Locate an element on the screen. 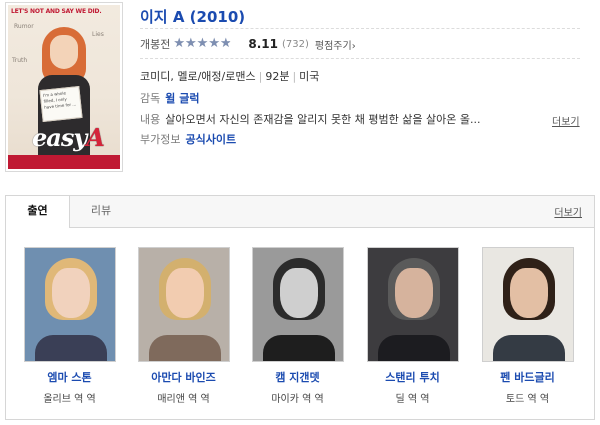 Image resolution: width=600 pixels, height=425 pixels. poster-logo: easyA is located at coordinates (68, 137).